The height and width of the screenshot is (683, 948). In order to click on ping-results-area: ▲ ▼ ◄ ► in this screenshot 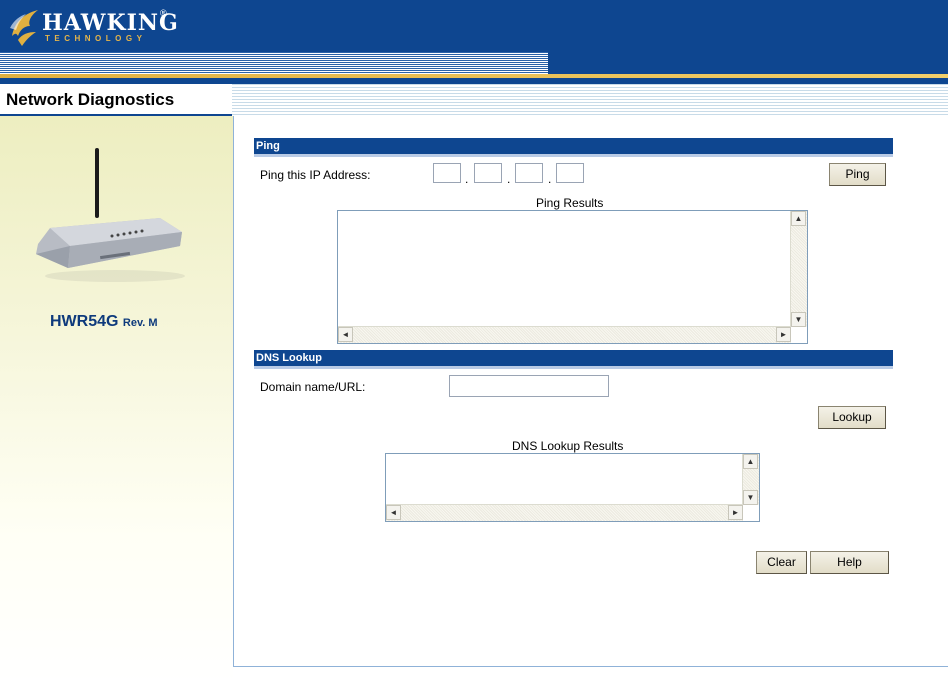, I will do `click(572, 277)`.